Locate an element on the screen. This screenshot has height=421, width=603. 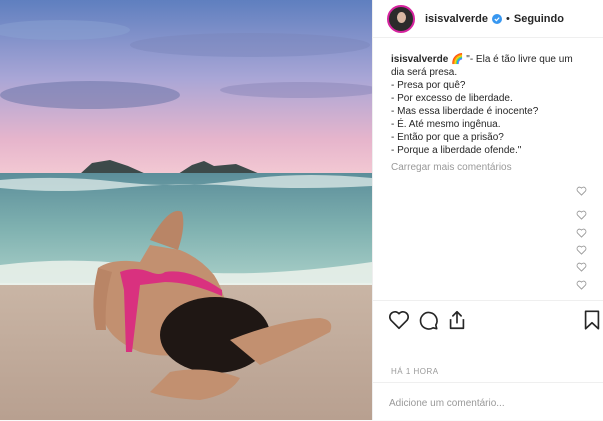
post-timestamp: HÁ 1 HORA is located at coordinates (415, 371).